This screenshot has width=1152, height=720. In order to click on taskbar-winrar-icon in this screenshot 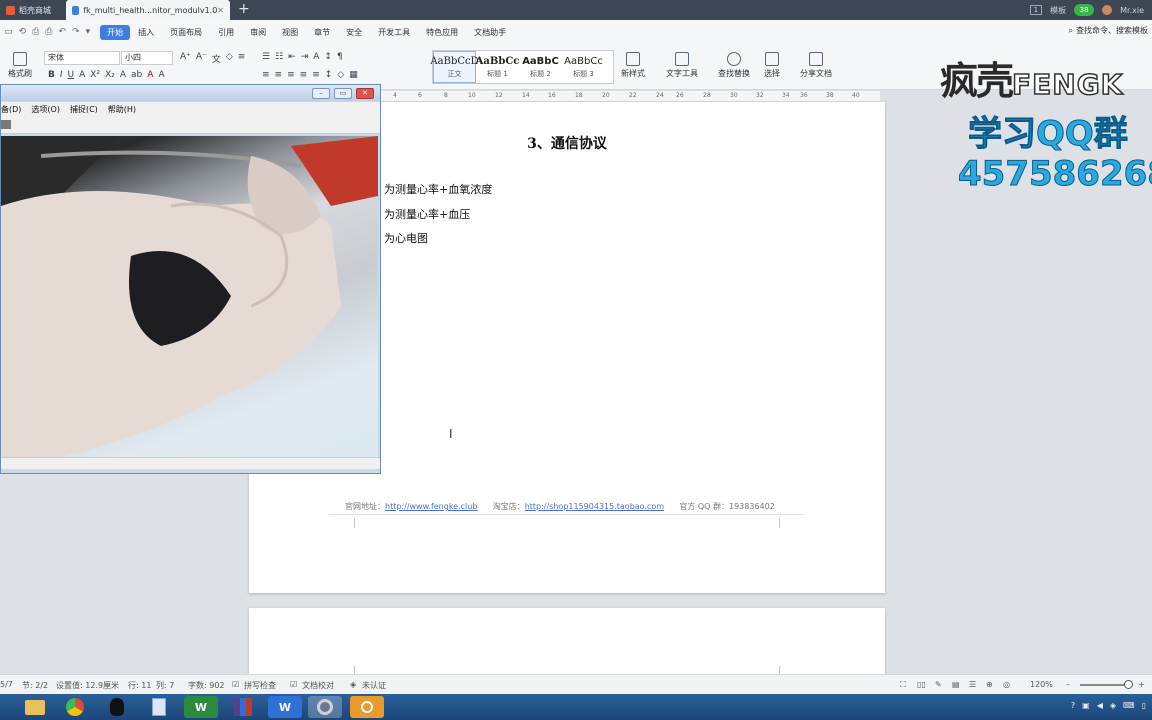, I will do `click(243, 707)`.